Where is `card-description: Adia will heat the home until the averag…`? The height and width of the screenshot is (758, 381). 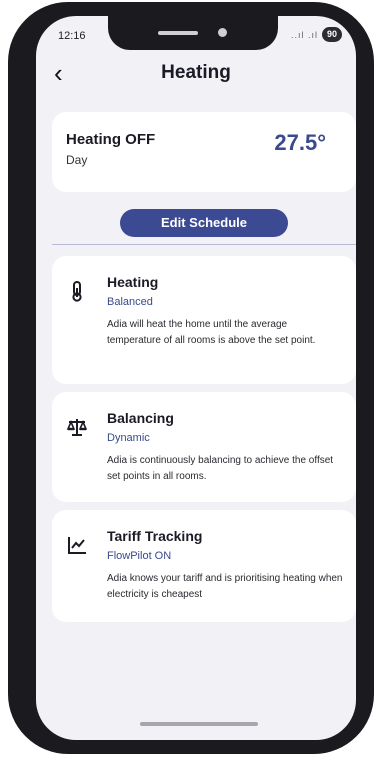 card-description: Adia will heat the home until the averag… is located at coordinates (211, 332).